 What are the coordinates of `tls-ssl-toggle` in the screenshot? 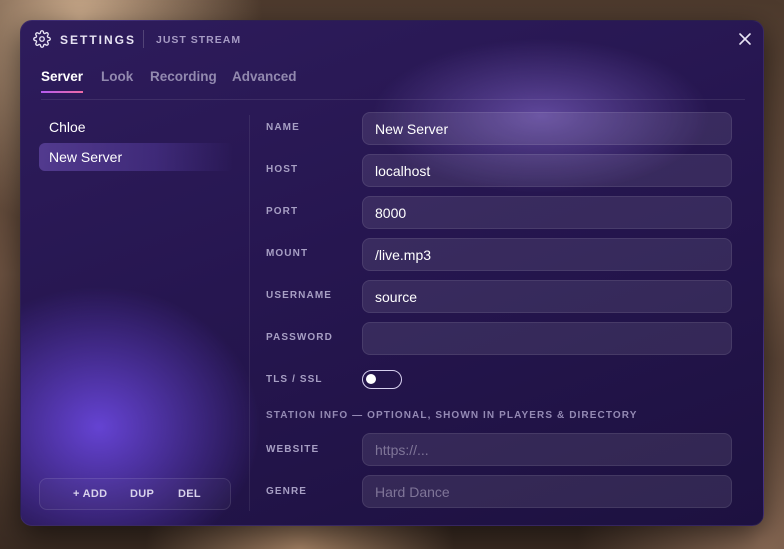 It's located at (382, 379).